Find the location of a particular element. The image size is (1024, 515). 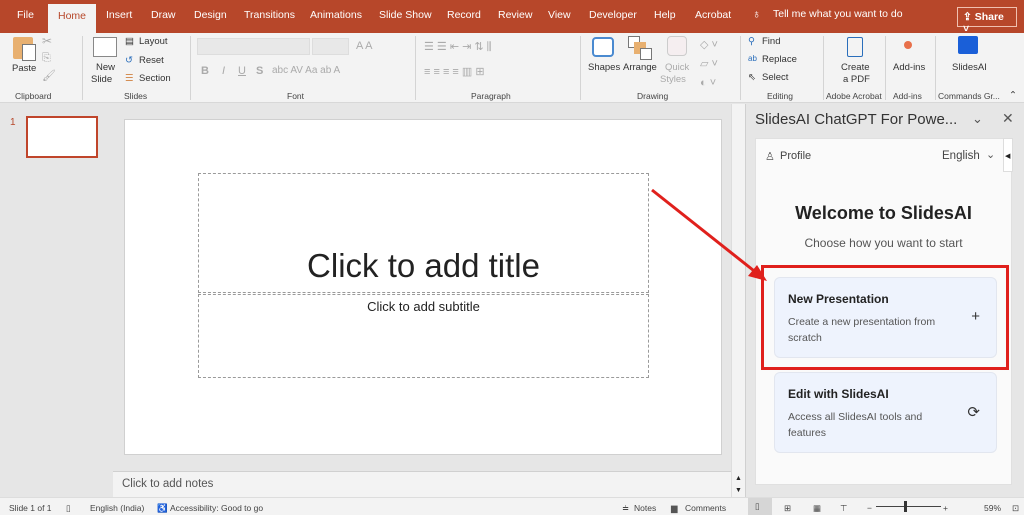

spelling-icon: ▯ is located at coordinates (68, 508).